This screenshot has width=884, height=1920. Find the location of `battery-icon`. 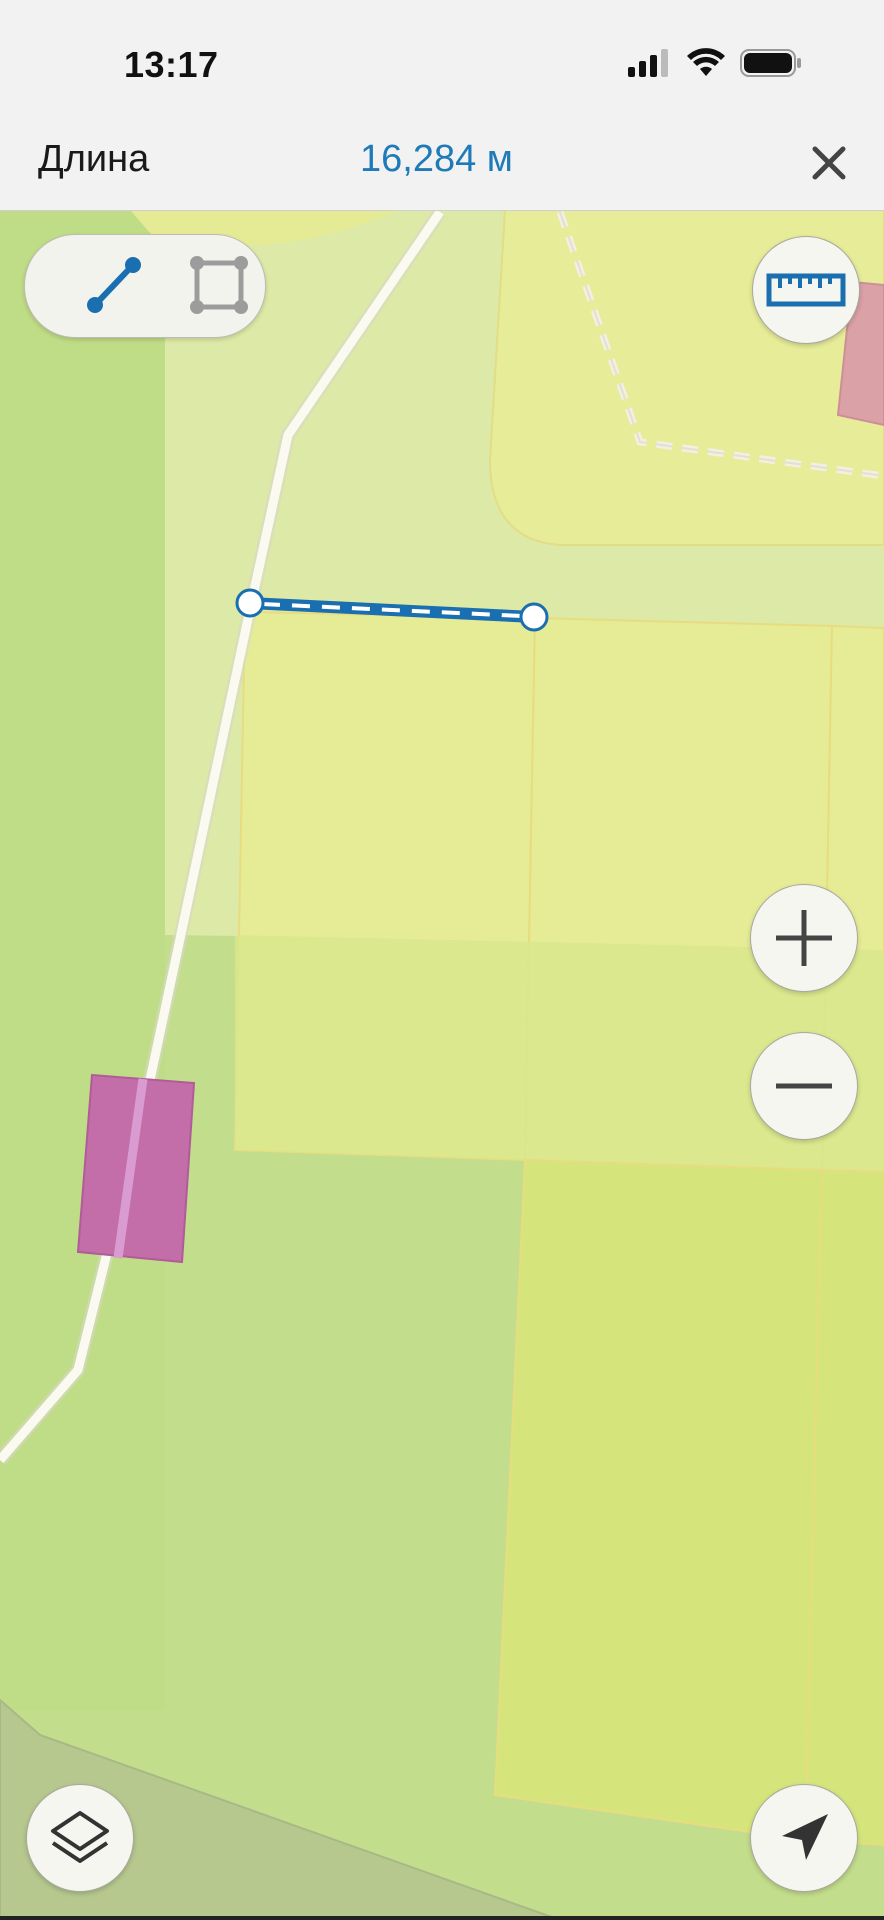

battery-icon is located at coordinates (770, 63).